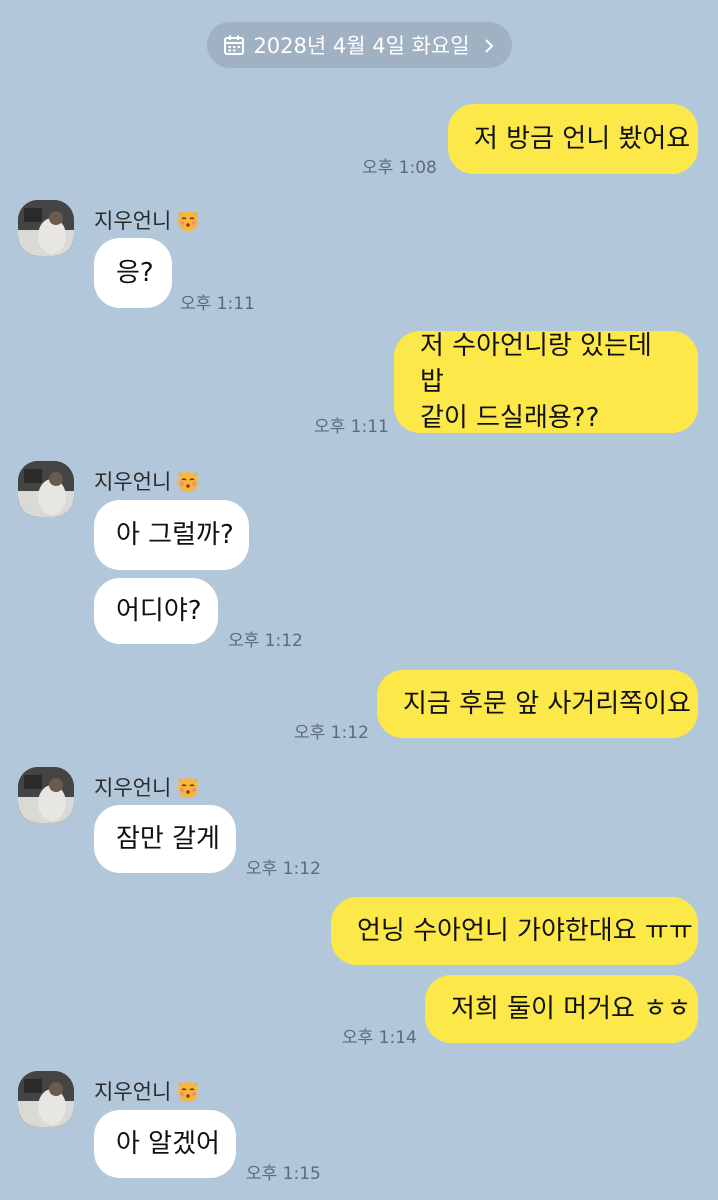 This screenshot has height=1200, width=718. I want to click on message-text: 응?, so click(135, 273).